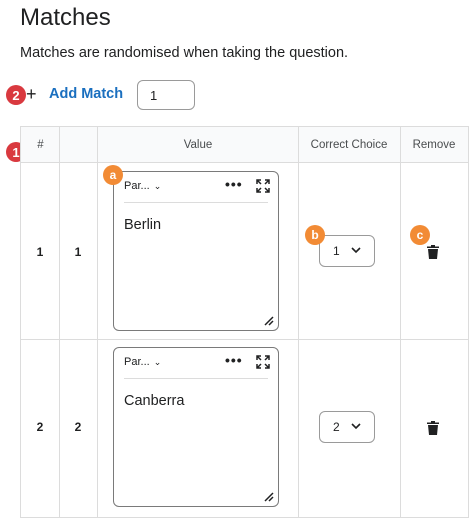  Describe the element at coordinates (434, 145) in the screenshot. I see `header-remove: Remove` at that location.